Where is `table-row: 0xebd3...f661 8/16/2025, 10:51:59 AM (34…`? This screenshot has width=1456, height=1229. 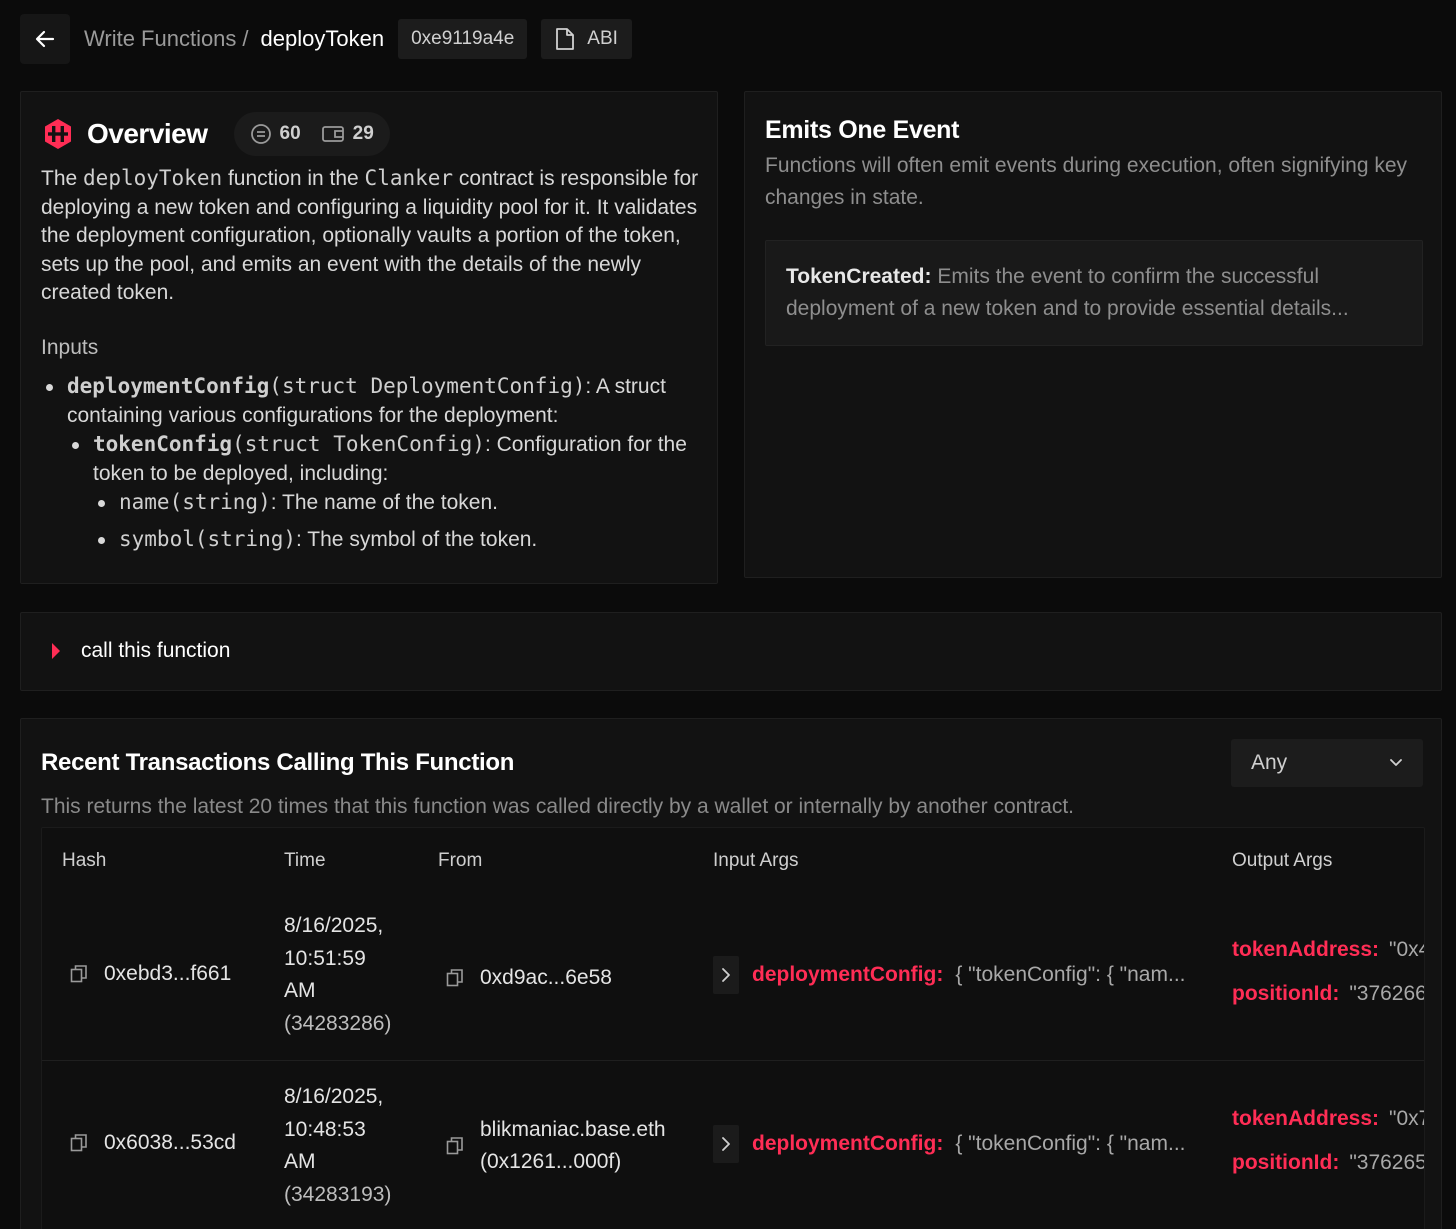 table-row: 0xebd3...f661 8/16/2025, 10:51:59 AM (34… is located at coordinates (733, 977).